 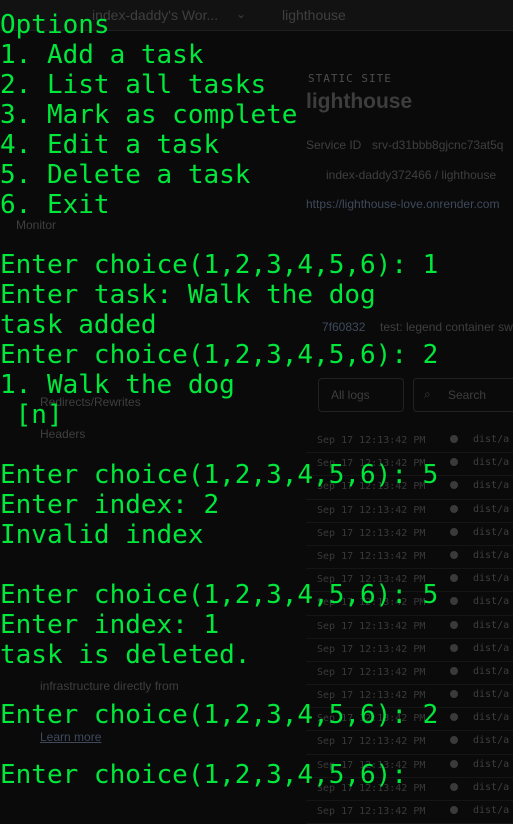 I want to click on terminal-line: 6. Exit, so click(x=55, y=205).